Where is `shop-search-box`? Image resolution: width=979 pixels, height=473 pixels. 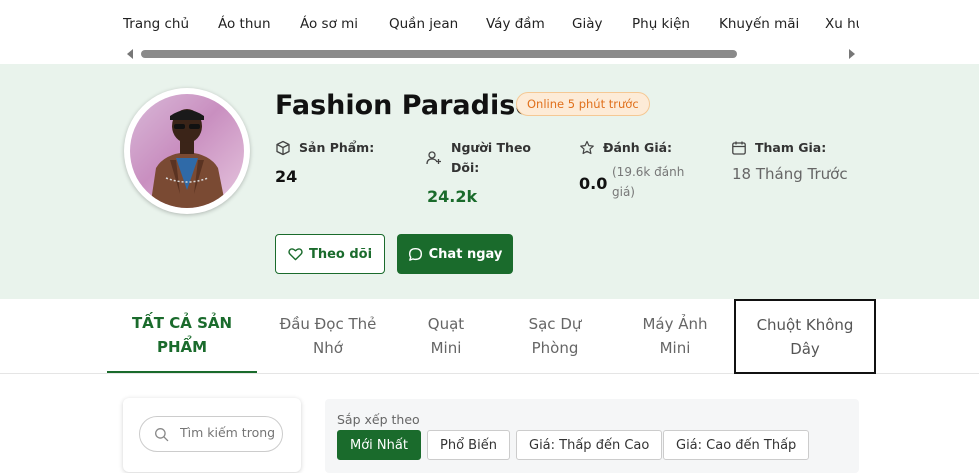 shop-search-box is located at coordinates (211, 434).